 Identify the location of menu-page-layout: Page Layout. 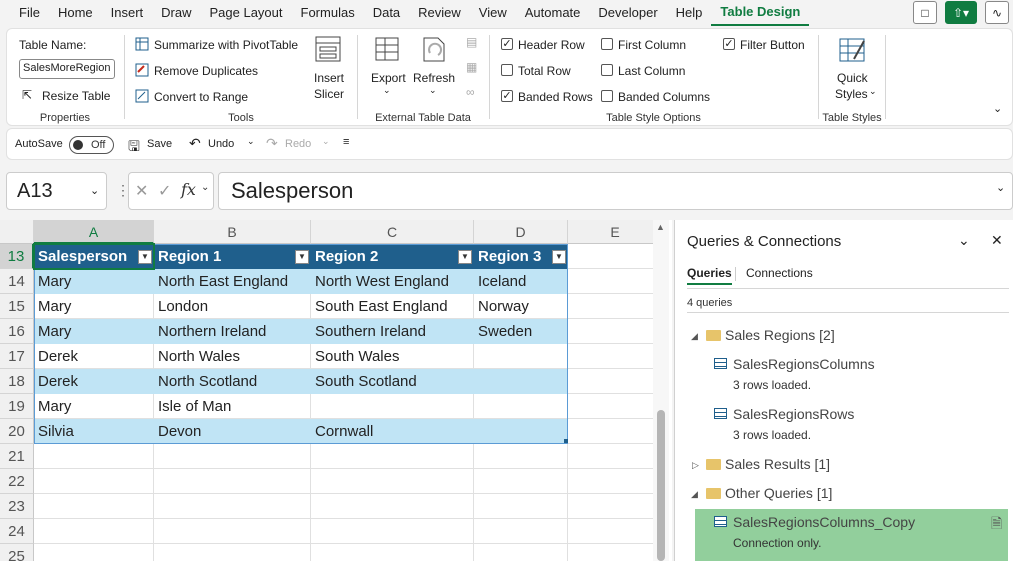
(246, 13).